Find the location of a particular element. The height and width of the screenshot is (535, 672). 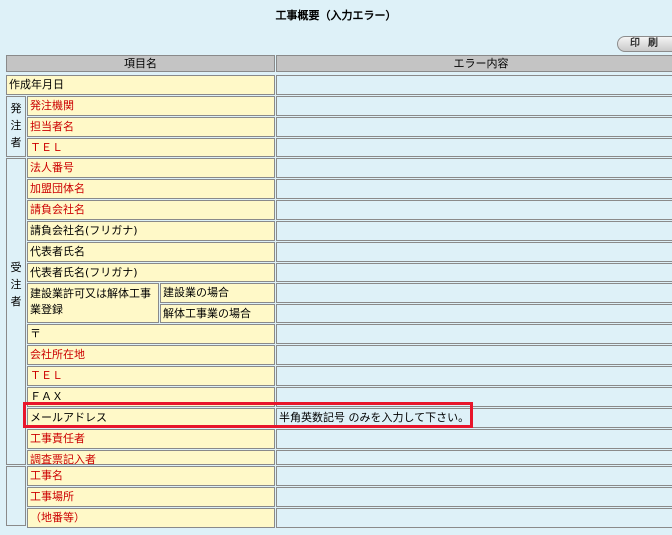

row-label-representative-kana: 代表者氏名(フリガナ) is located at coordinates (151, 272).